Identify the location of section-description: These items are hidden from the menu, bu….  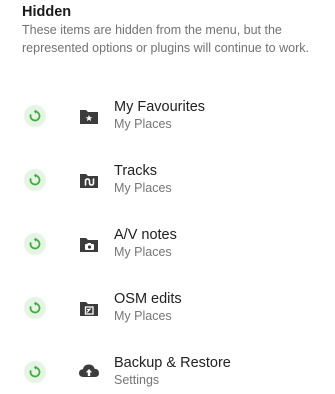
(165, 39).